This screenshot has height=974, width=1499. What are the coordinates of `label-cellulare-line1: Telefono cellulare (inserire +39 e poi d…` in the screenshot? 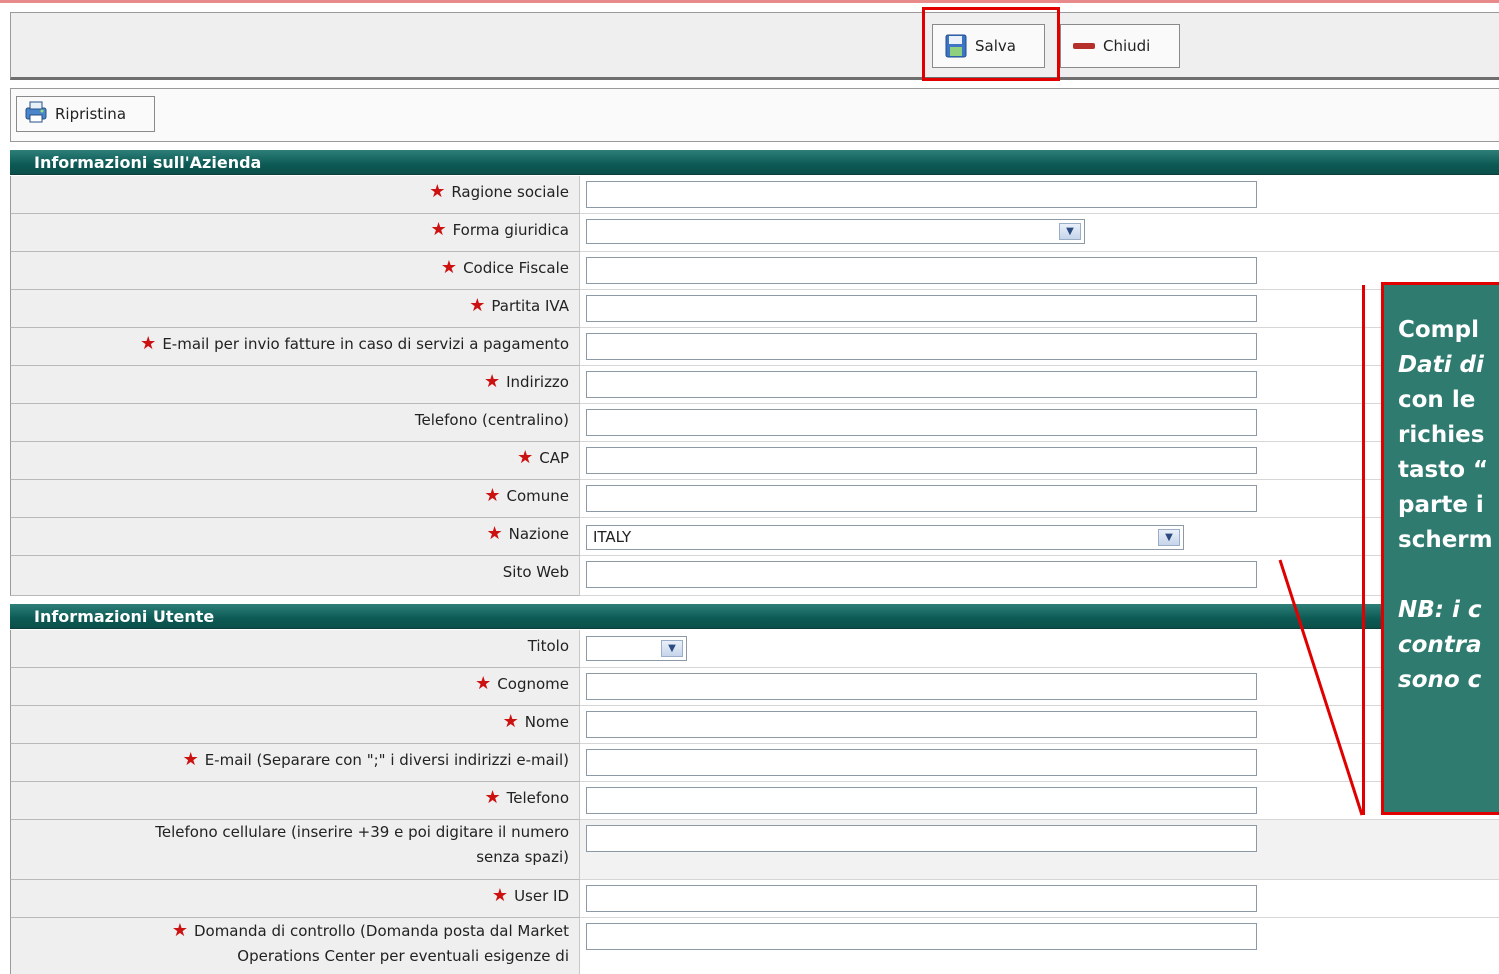 It's located at (362, 832).